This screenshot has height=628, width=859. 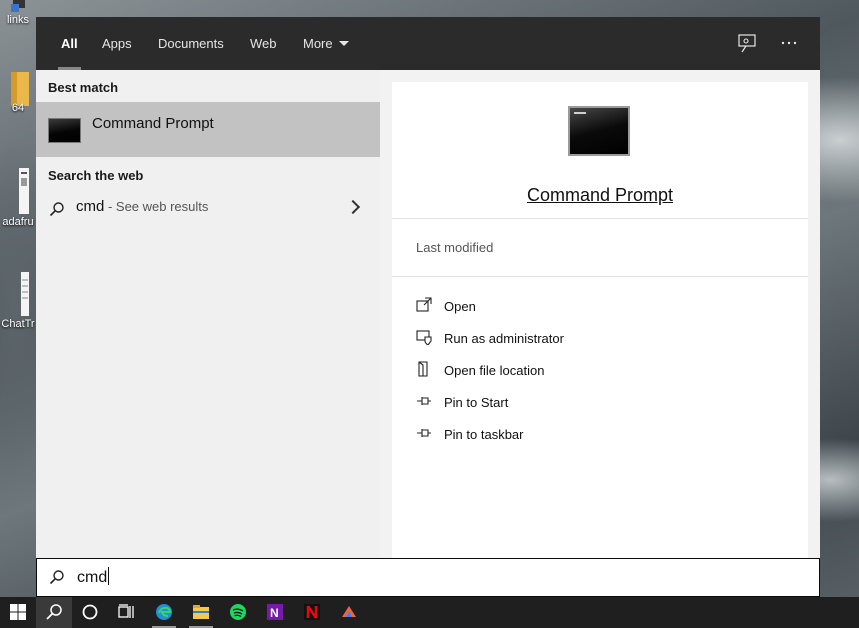 I want to click on netflix-icon, so click(x=312, y=612).